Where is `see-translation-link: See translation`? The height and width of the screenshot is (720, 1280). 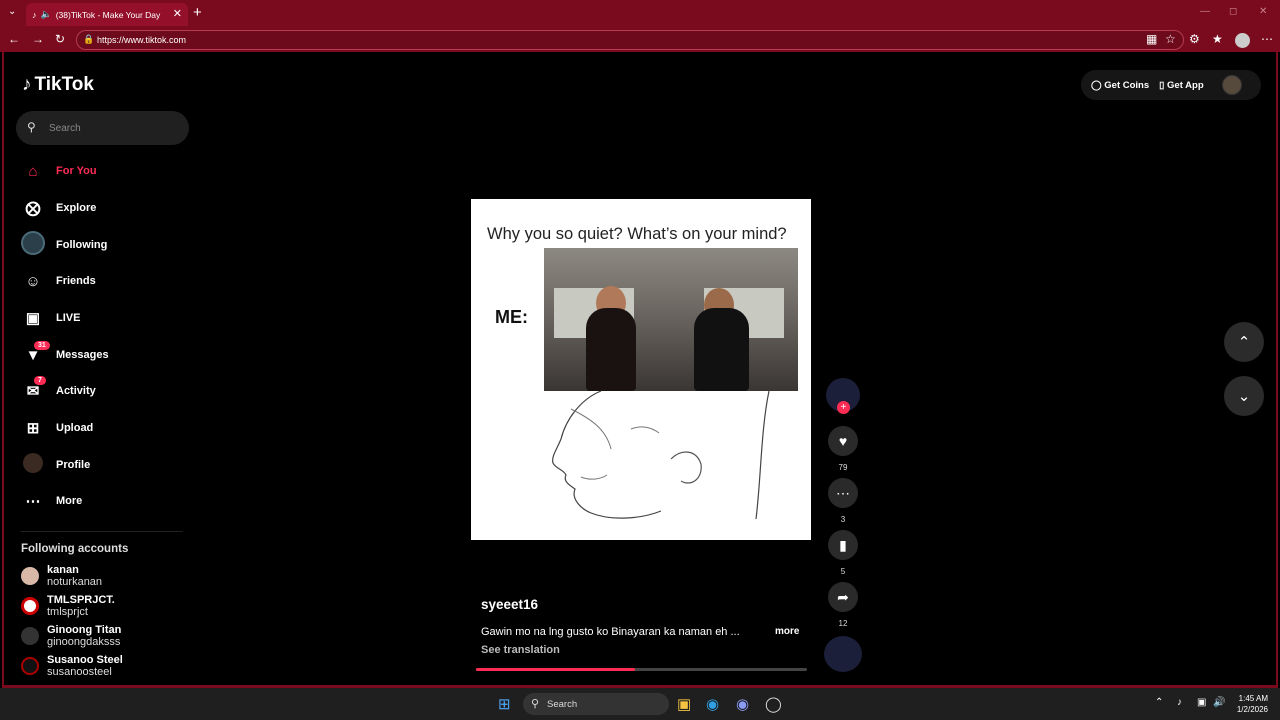
see-translation-link: See translation is located at coordinates (520, 650).